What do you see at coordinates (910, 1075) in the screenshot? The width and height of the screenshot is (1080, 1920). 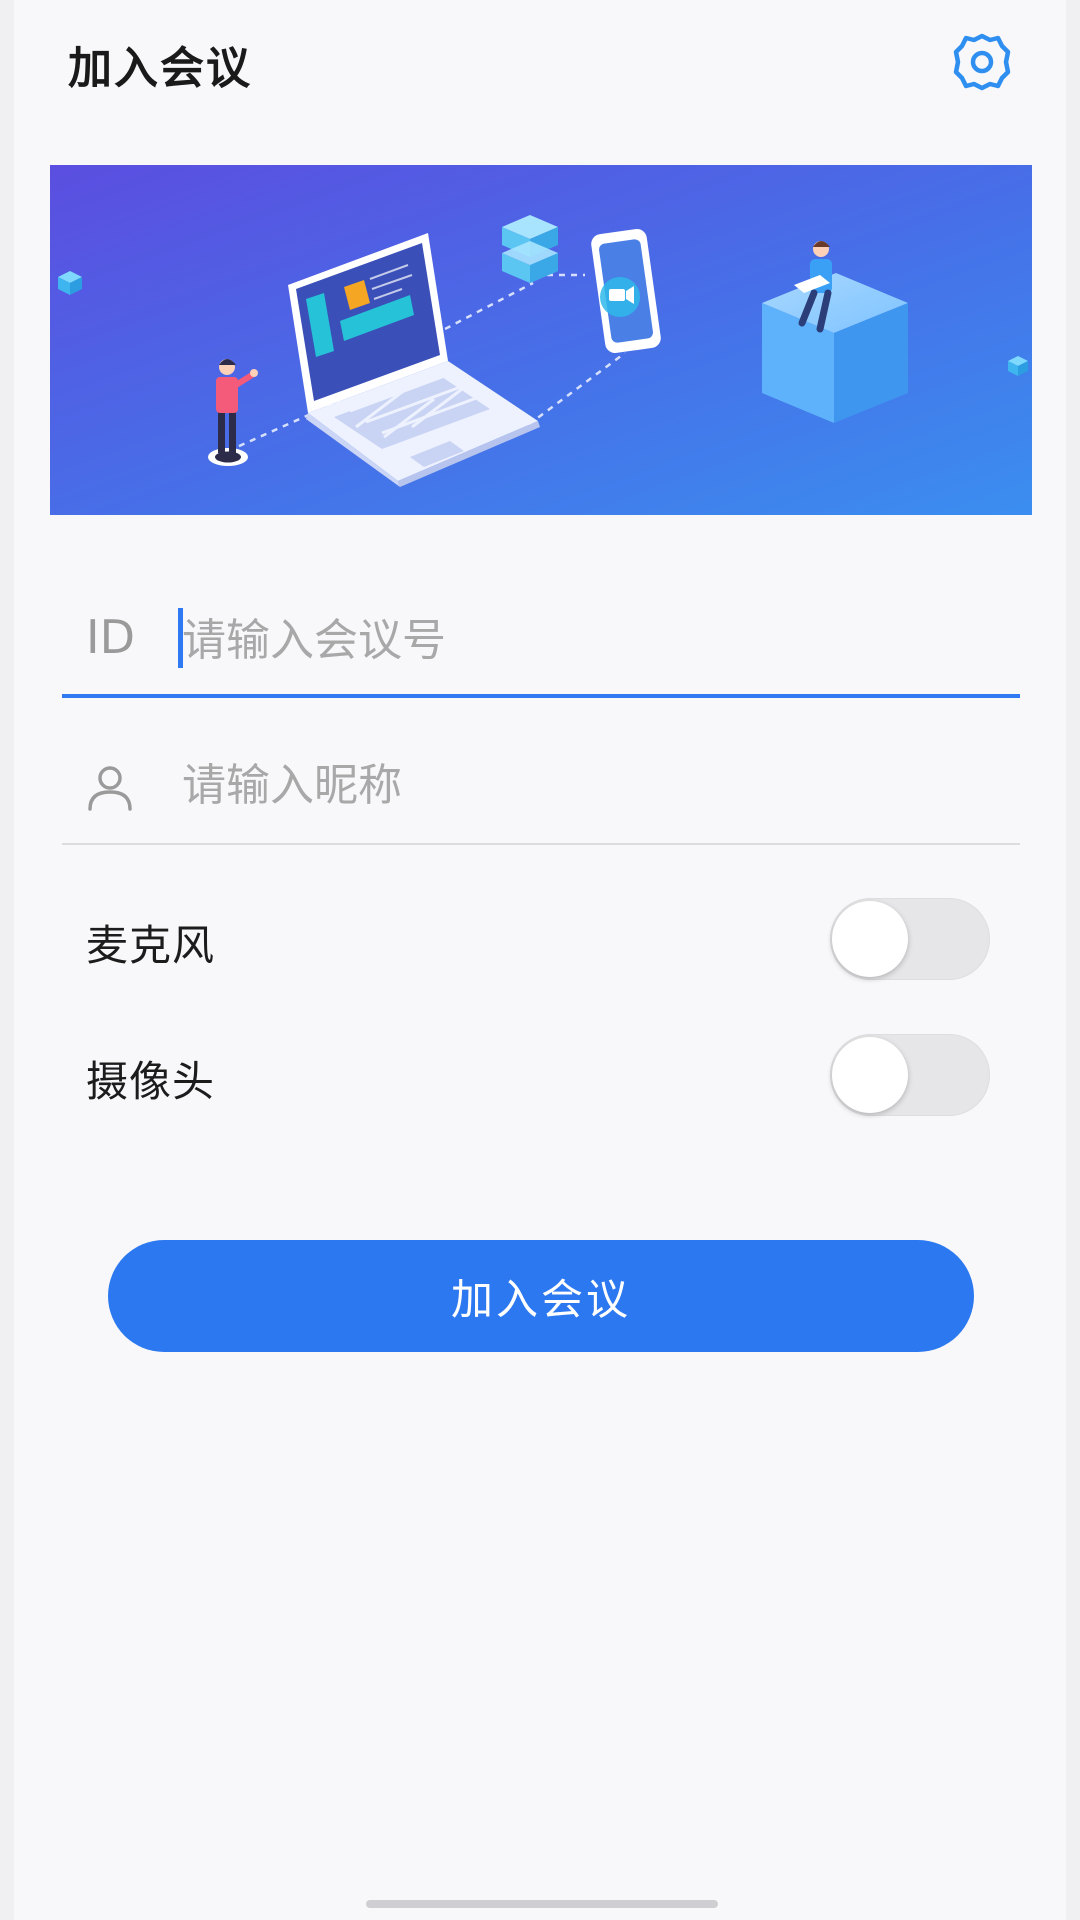 I see `camera-toggle` at bounding box center [910, 1075].